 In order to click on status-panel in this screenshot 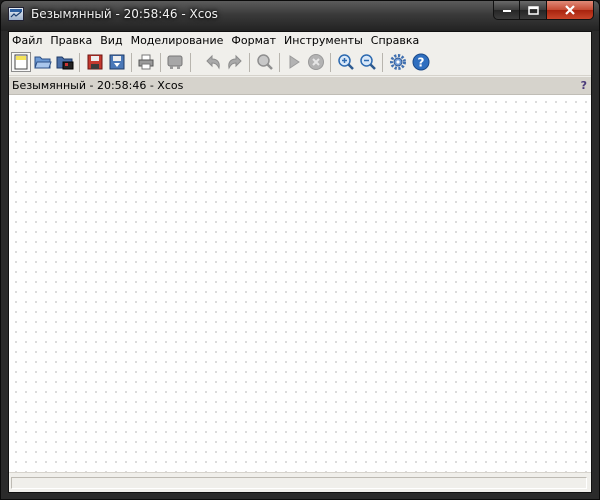, I will do `click(299, 483)`.